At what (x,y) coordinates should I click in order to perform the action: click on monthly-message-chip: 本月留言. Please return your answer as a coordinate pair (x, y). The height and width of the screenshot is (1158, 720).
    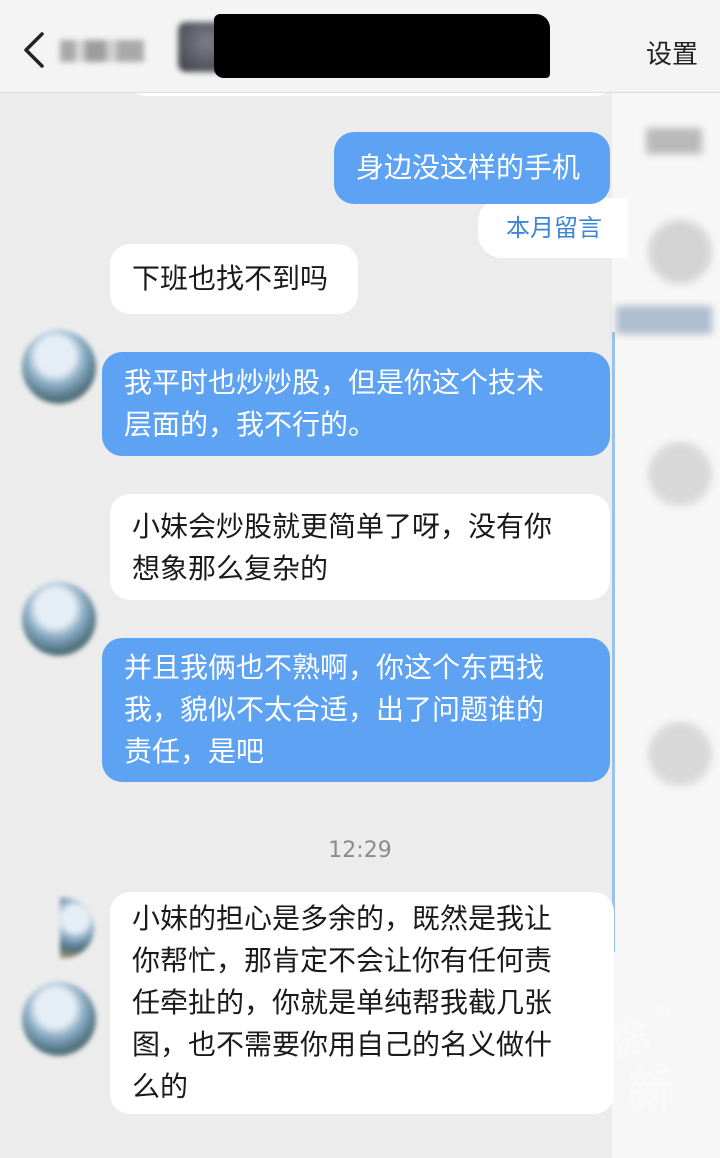
    Looking at the image, I should click on (553, 228).